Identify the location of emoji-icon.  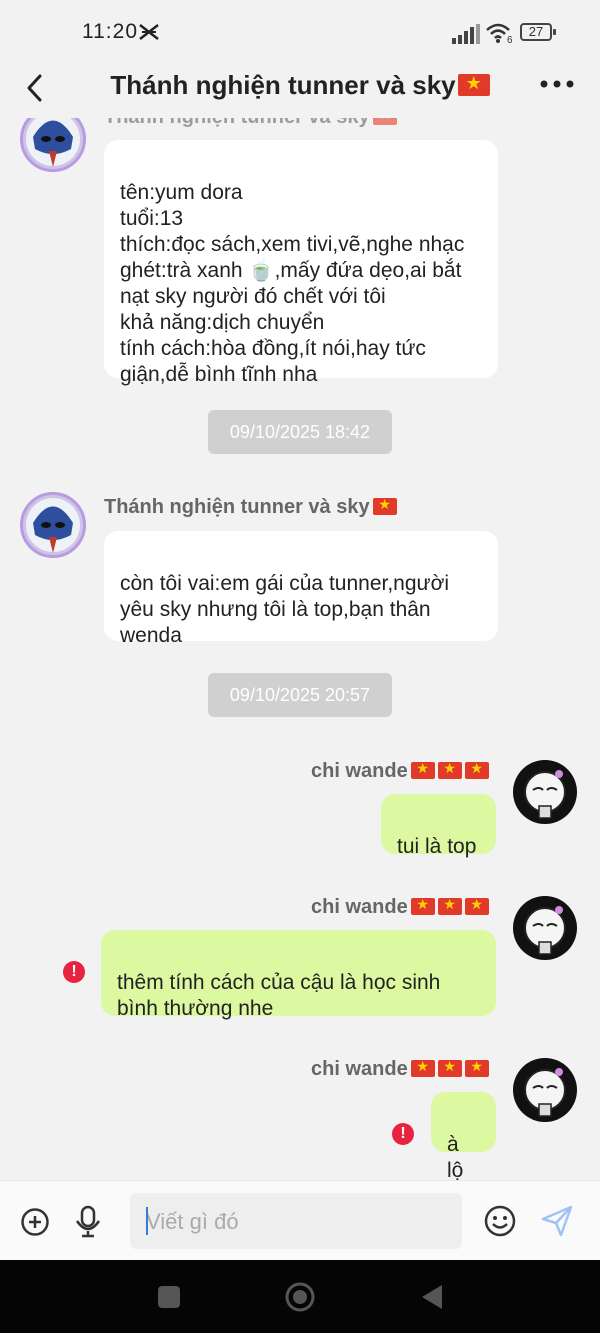
(500, 1221).